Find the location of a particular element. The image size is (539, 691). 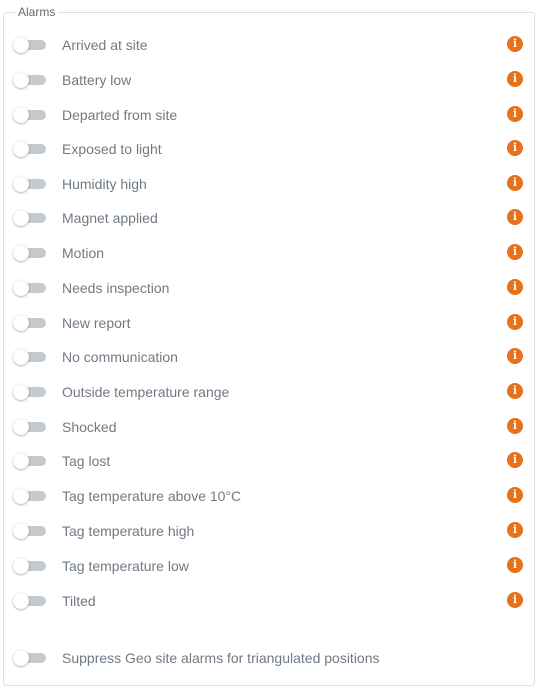

alarm-row-tag-temperature-above-10c: Tag temperature above 10°C i is located at coordinates (269, 496).